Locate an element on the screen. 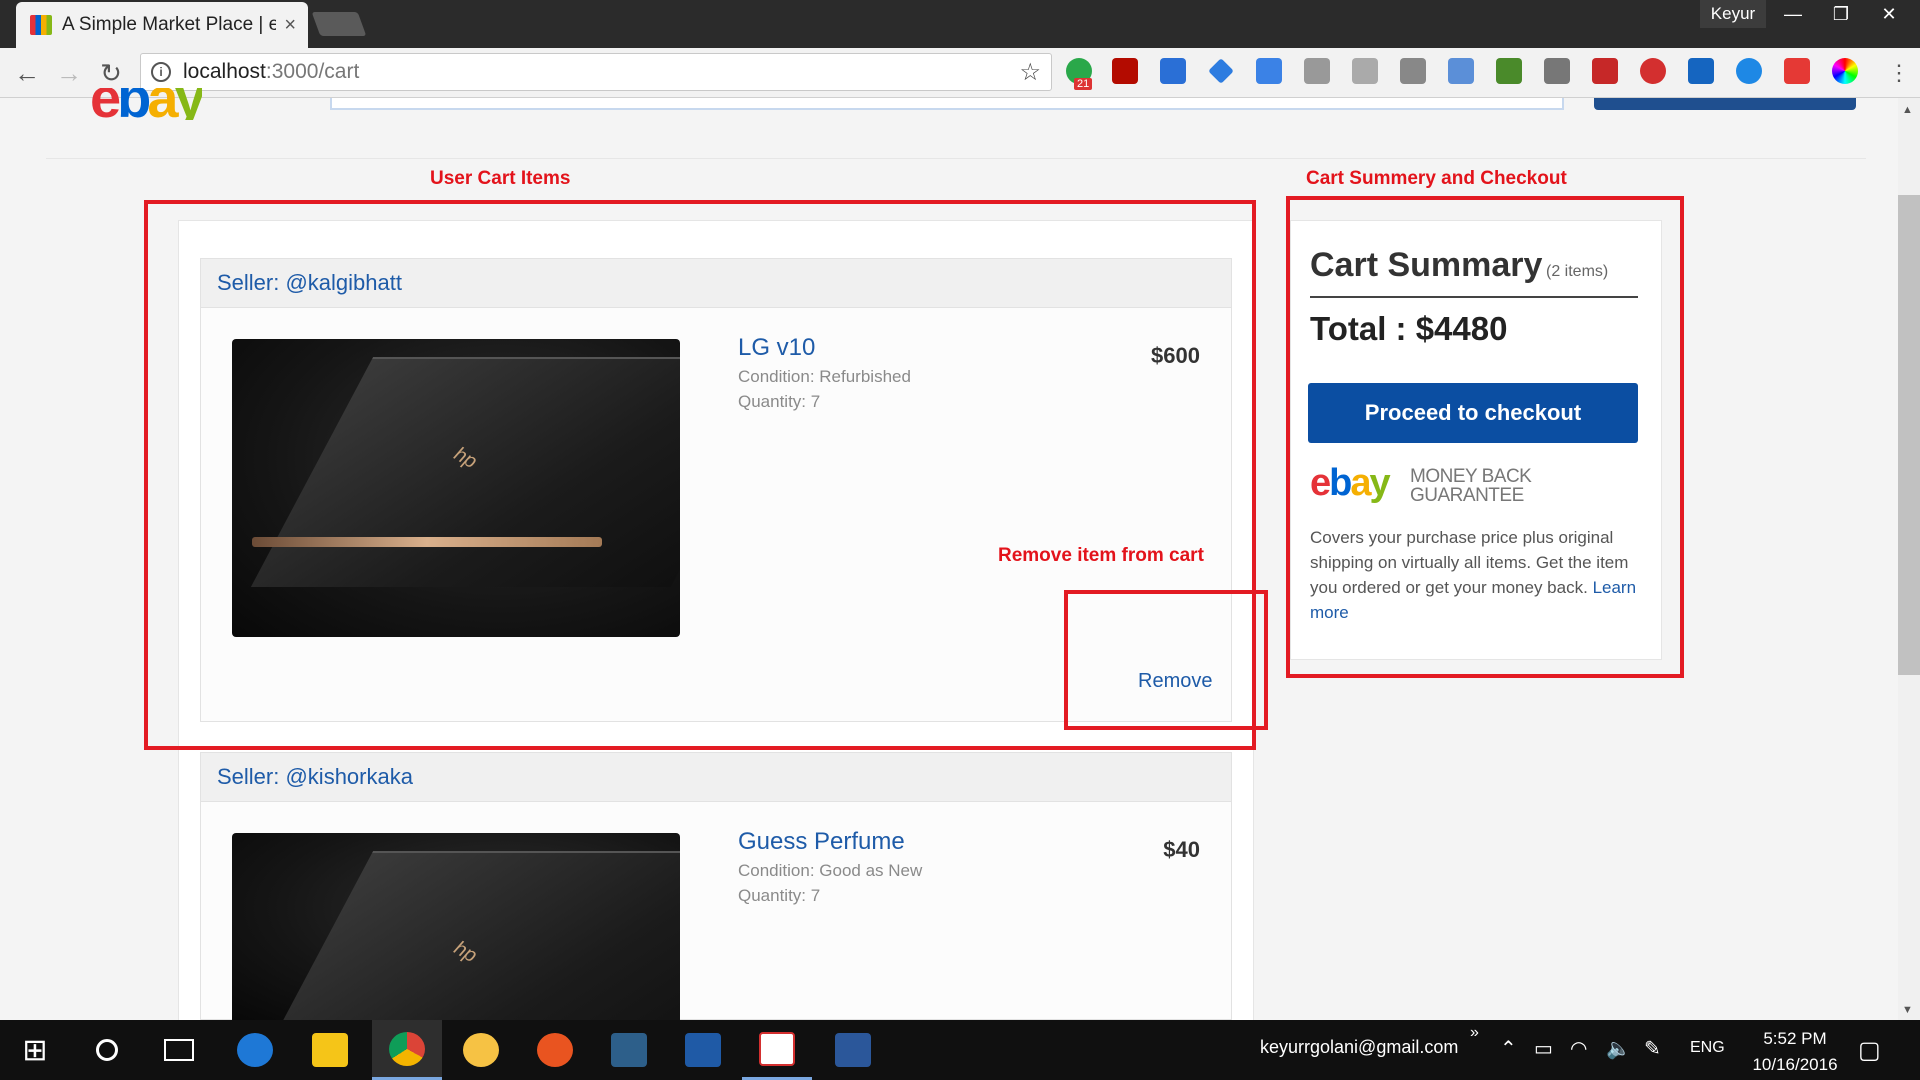 This screenshot has width=1920, height=1080. annotation-cart-summary: Cart Summery and Checkout is located at coordinates (1436, 178).